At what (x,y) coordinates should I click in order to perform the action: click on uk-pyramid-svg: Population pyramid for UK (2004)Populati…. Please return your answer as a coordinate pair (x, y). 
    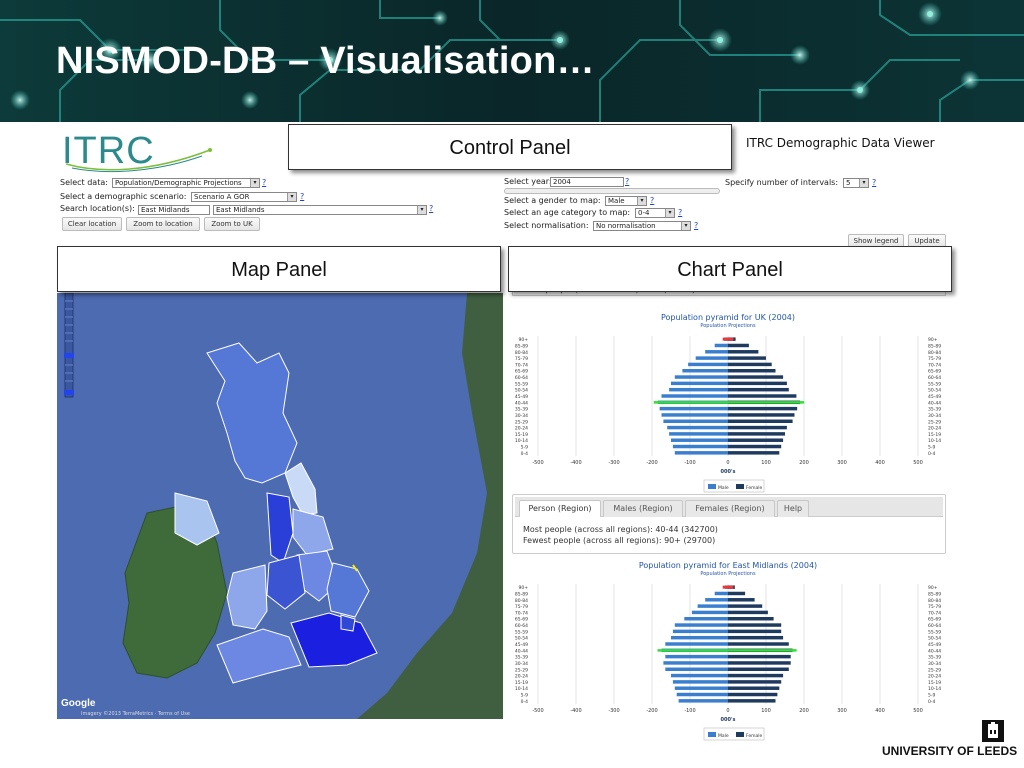
    Looking at the image, I should click on (728, 403).